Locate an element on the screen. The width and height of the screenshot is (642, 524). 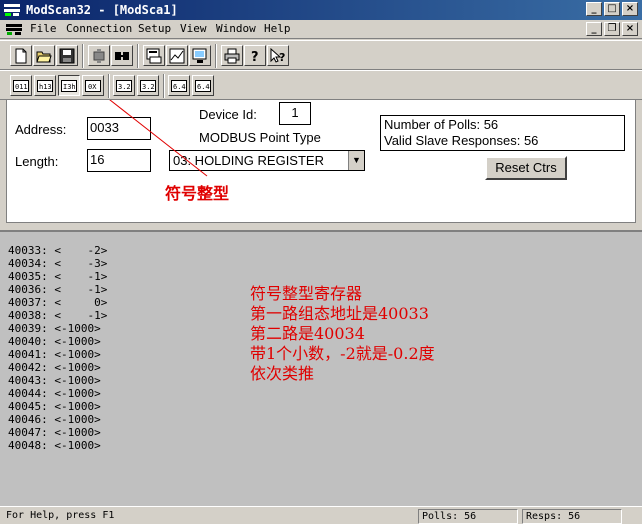
annotation-line: 依次类推 is located at coordinates (282, 373).